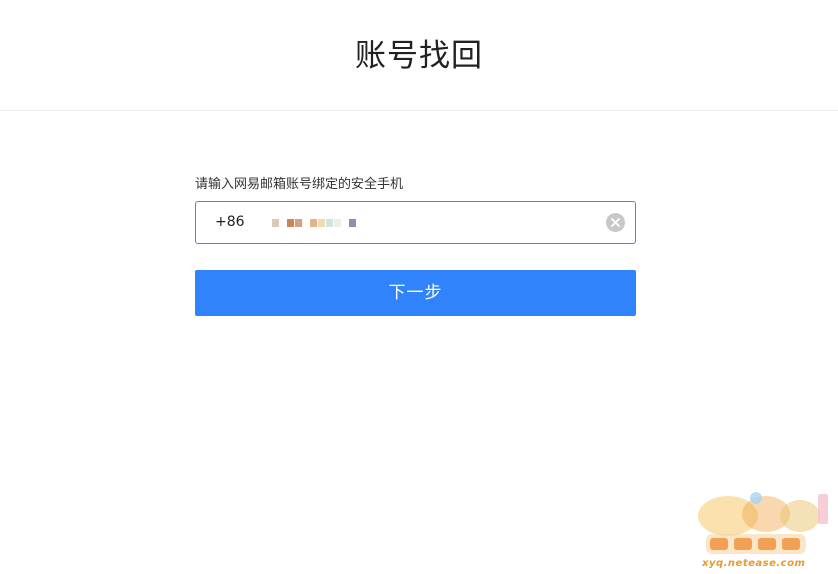 The width and height of the screenshot is (838, 574). What do you see at coordinates (415, 222) in the screenshot?
I see `phone-input: +86` at bounding box center [415, 222].